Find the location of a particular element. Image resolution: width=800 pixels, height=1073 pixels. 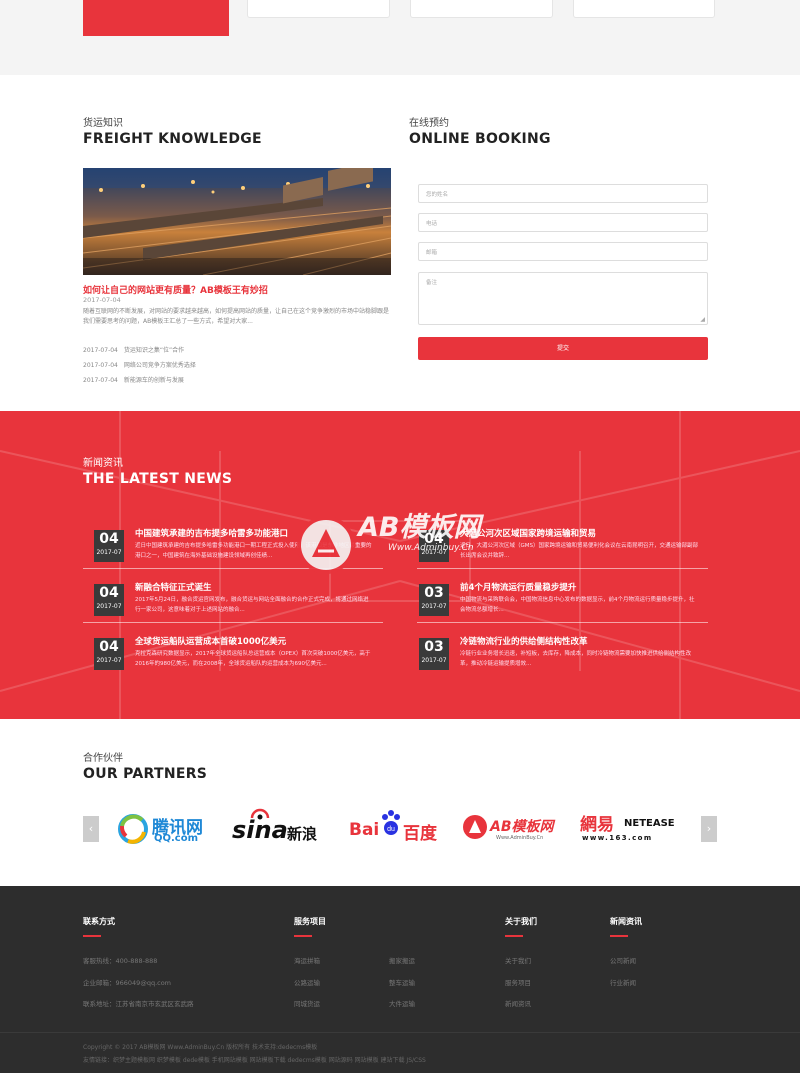

train-yard-image is located at coordinates (237, 221).